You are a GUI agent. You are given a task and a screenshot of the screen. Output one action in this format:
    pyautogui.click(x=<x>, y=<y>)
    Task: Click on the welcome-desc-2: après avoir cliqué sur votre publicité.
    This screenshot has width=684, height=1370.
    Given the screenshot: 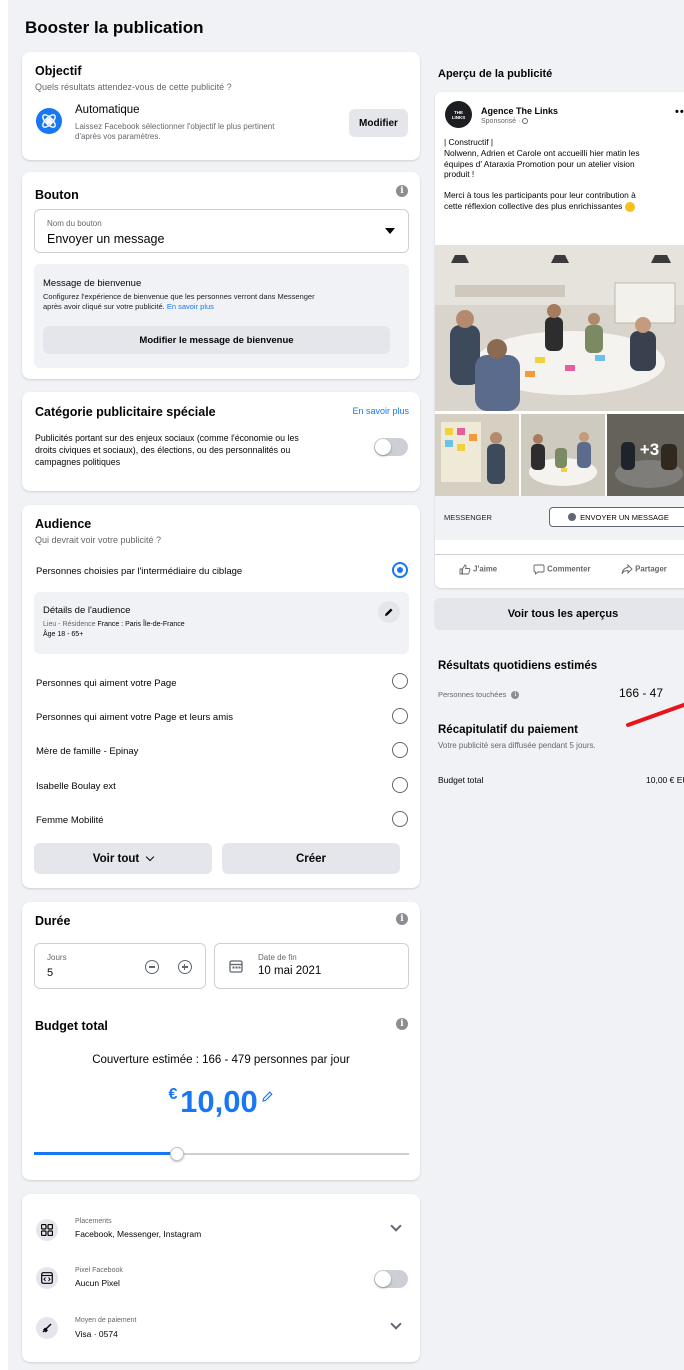 What is the action you would take?
    pyautogui.click(x=104, y=306)
    